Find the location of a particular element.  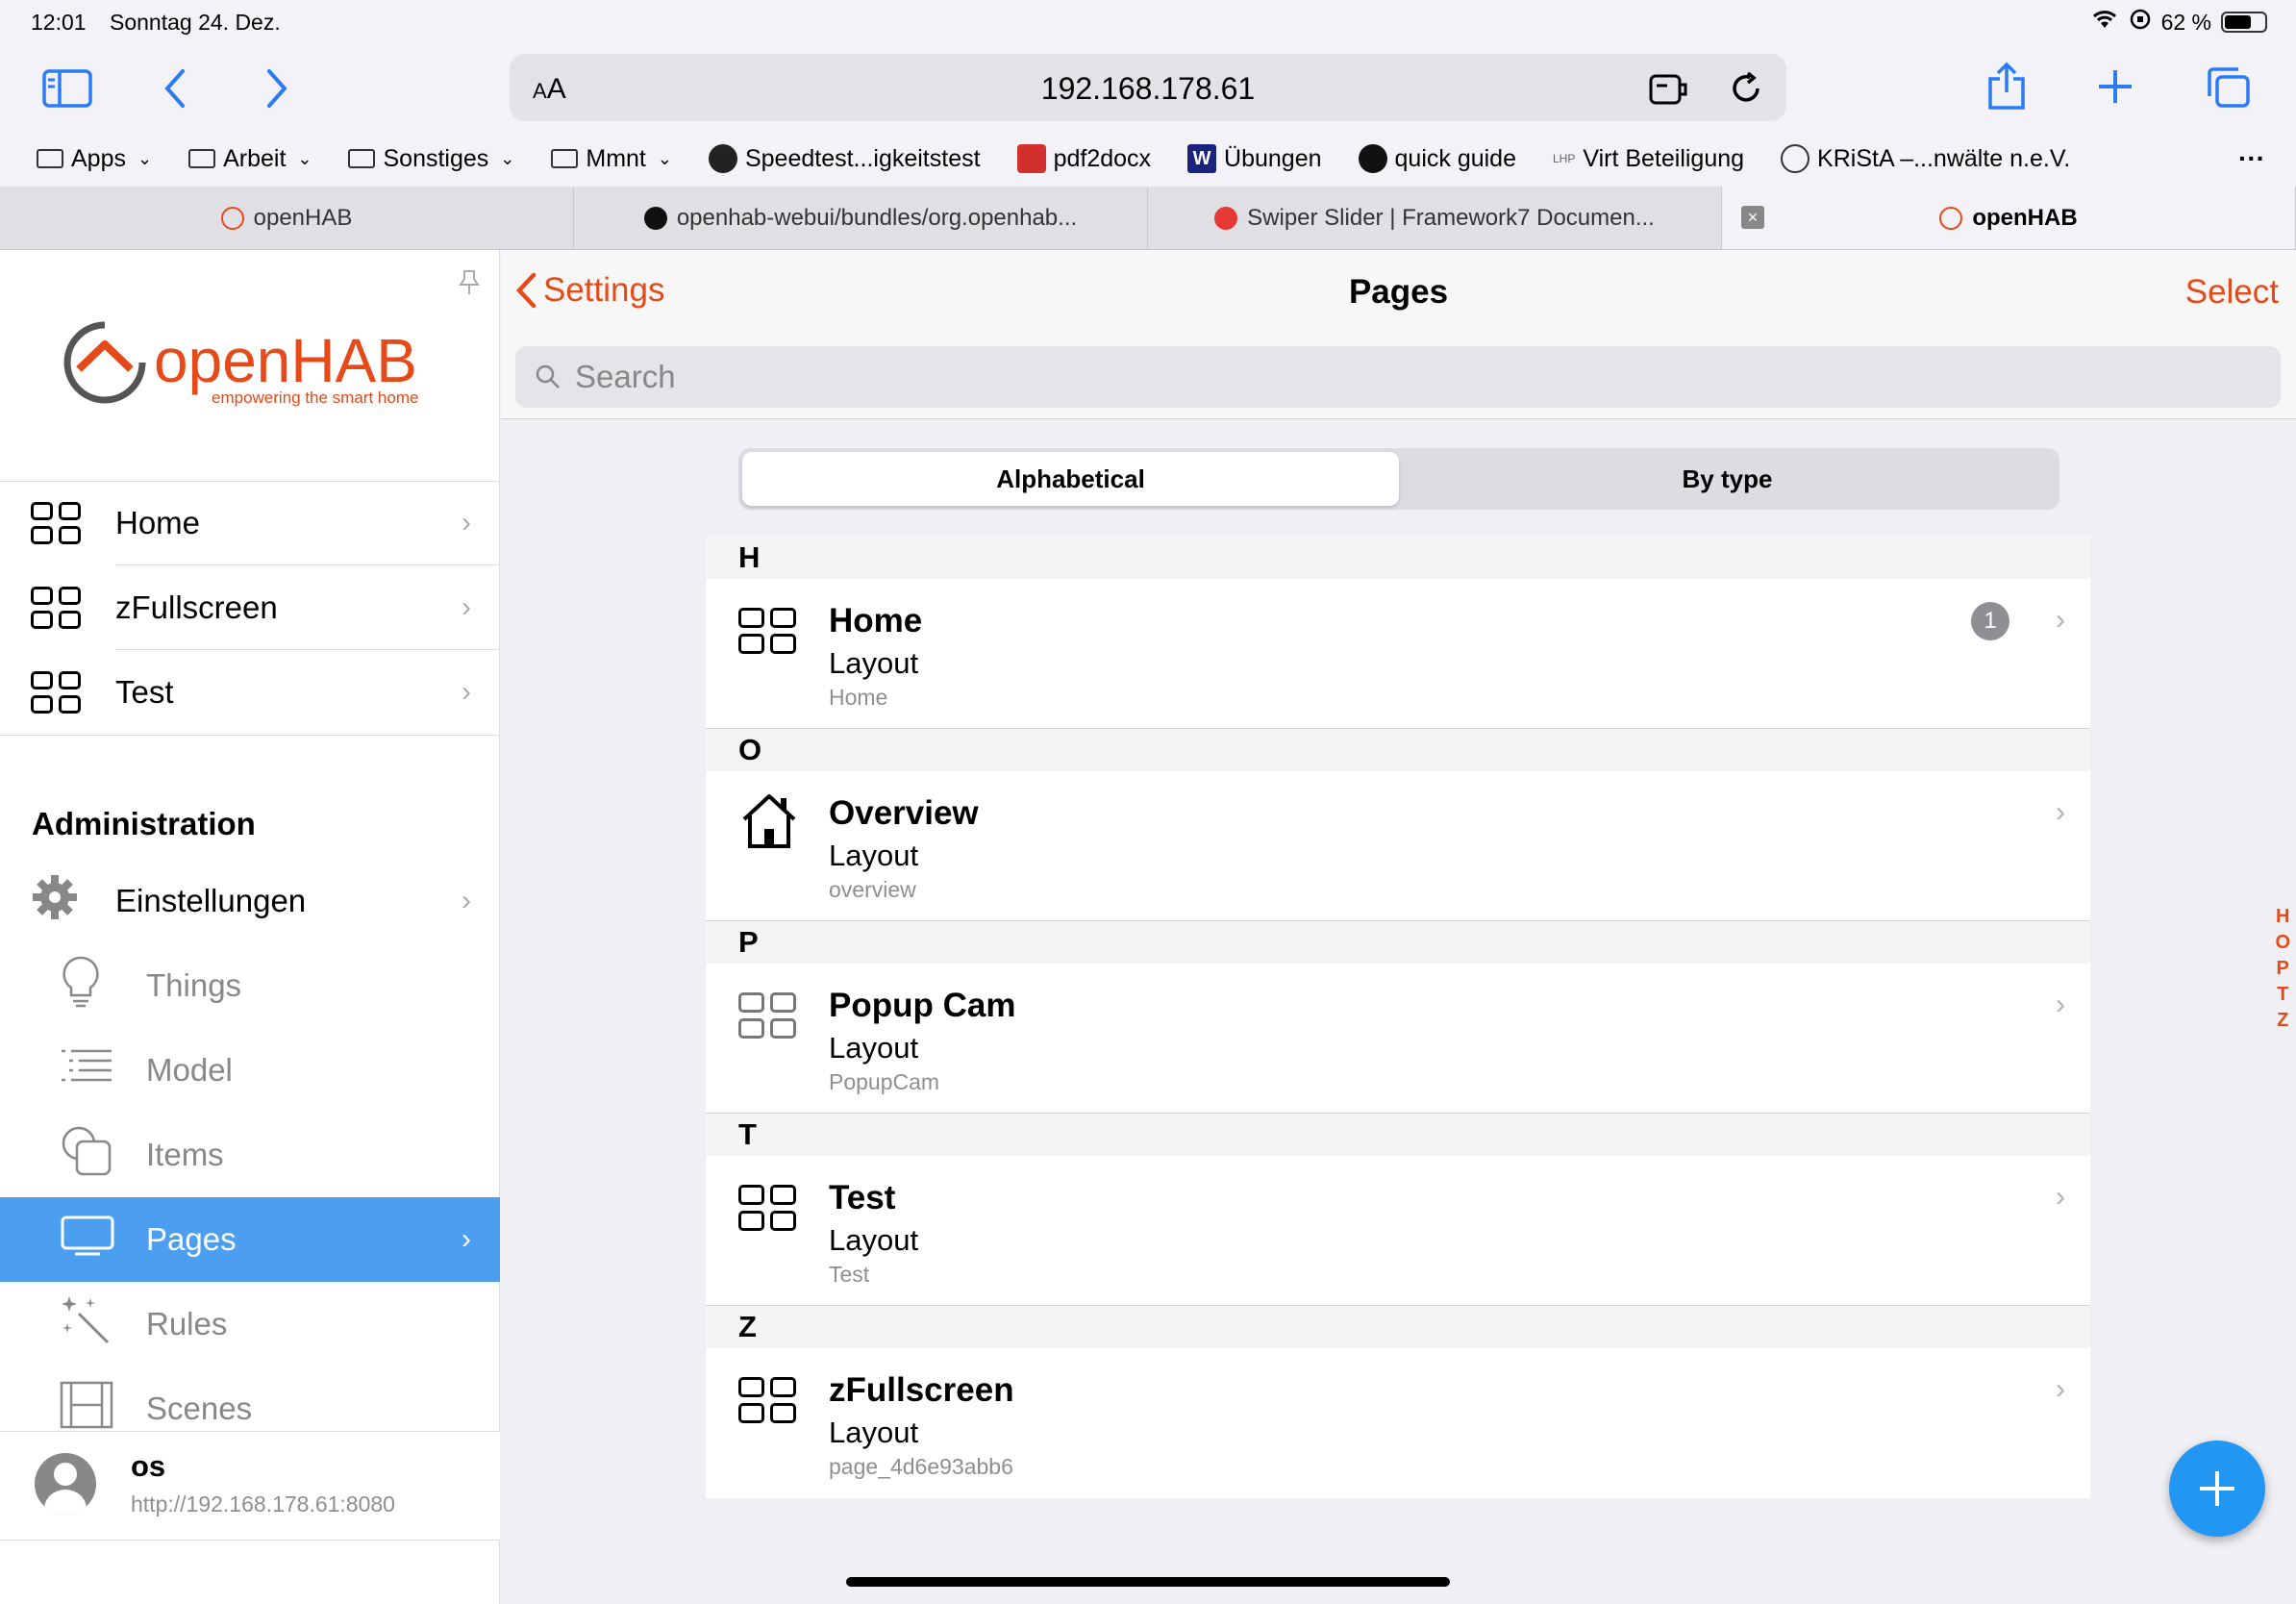

avatar is located at coordinates (65, 1484).